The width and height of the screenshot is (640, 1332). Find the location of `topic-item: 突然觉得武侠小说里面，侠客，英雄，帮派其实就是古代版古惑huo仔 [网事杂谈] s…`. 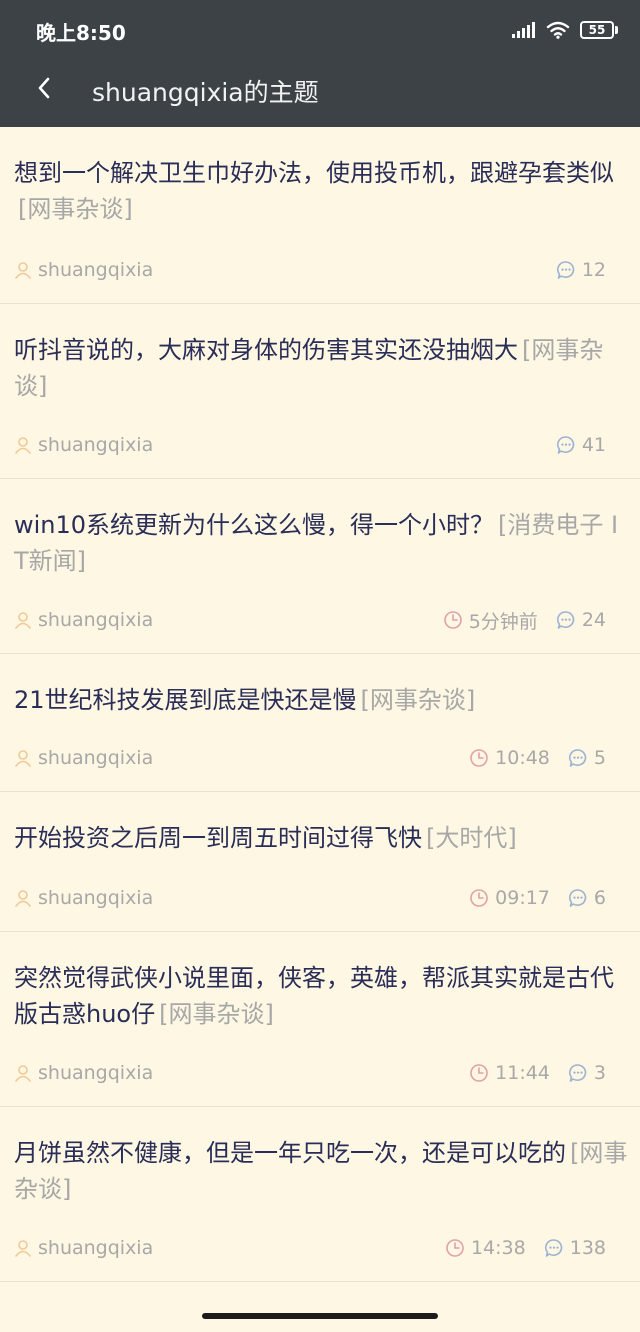

topic-item: 突然觉得武侠小说里面，侠客，英雄，帮派其实就是古代版古惑huo仔 [网事杂谈] s… is located at coordinates (320, 1019).